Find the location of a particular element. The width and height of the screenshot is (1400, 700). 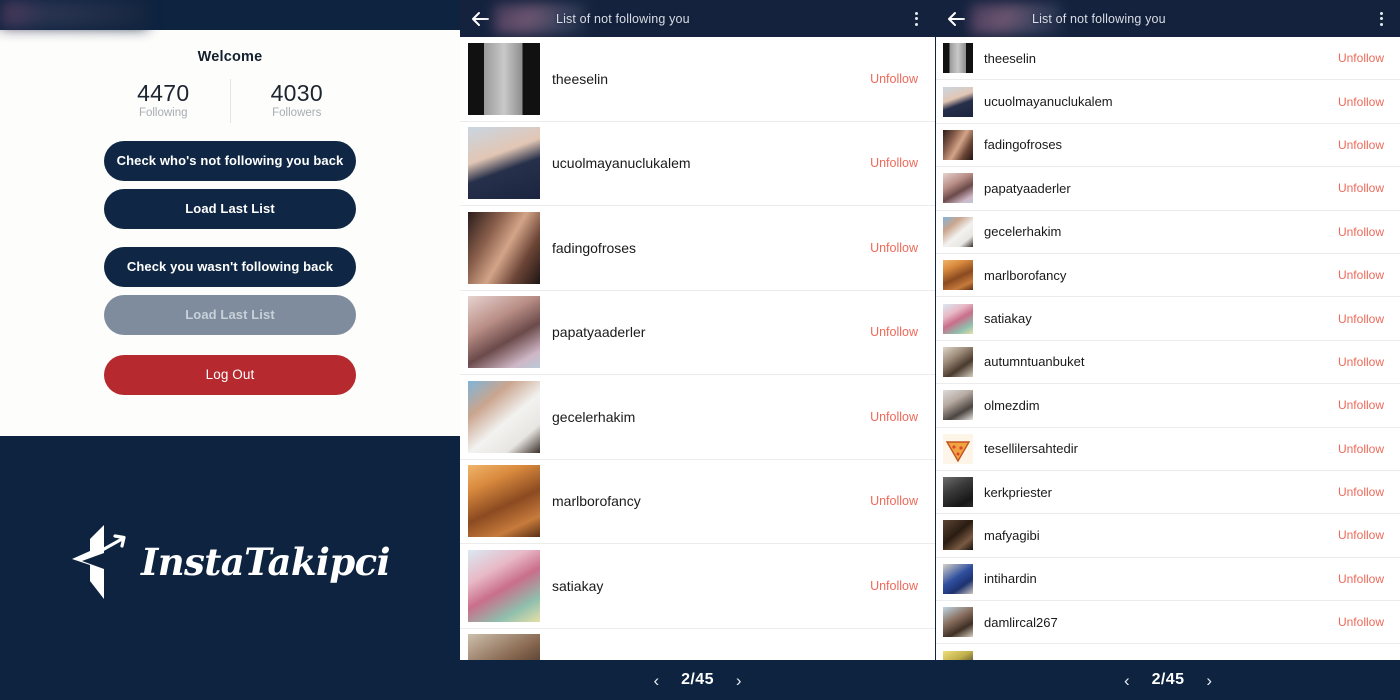

following-label: Following is located at coordinates (163, 112).